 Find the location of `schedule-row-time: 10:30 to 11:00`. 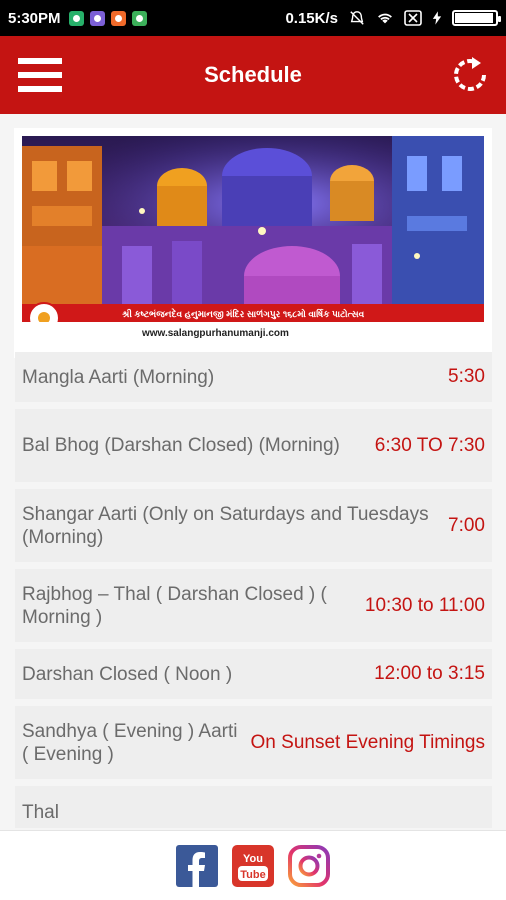

schedule-row-time: 10:30 to 11:00 is located at coordinates (424, 605).